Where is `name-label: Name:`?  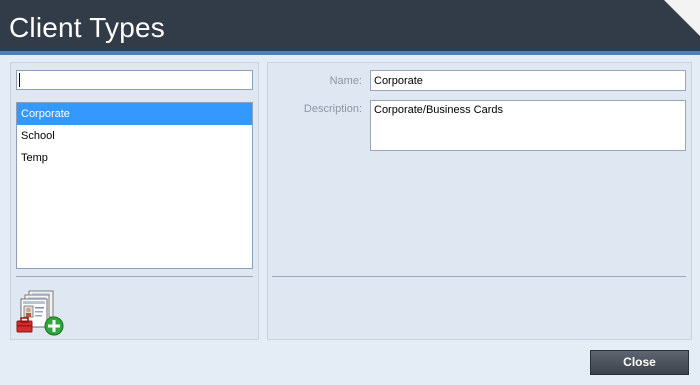
name-label: Name: is located at coordinates (345, 81).